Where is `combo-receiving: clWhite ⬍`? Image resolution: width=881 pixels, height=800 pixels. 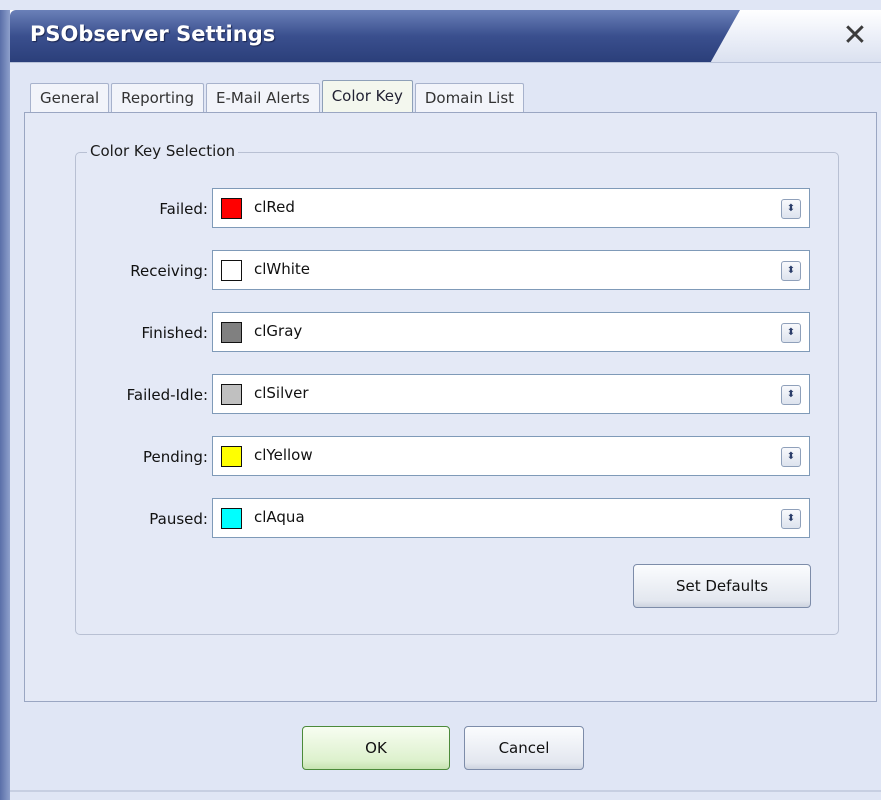
combo-receiving: clWhite ⬍ is located at coordinates (511, 270).